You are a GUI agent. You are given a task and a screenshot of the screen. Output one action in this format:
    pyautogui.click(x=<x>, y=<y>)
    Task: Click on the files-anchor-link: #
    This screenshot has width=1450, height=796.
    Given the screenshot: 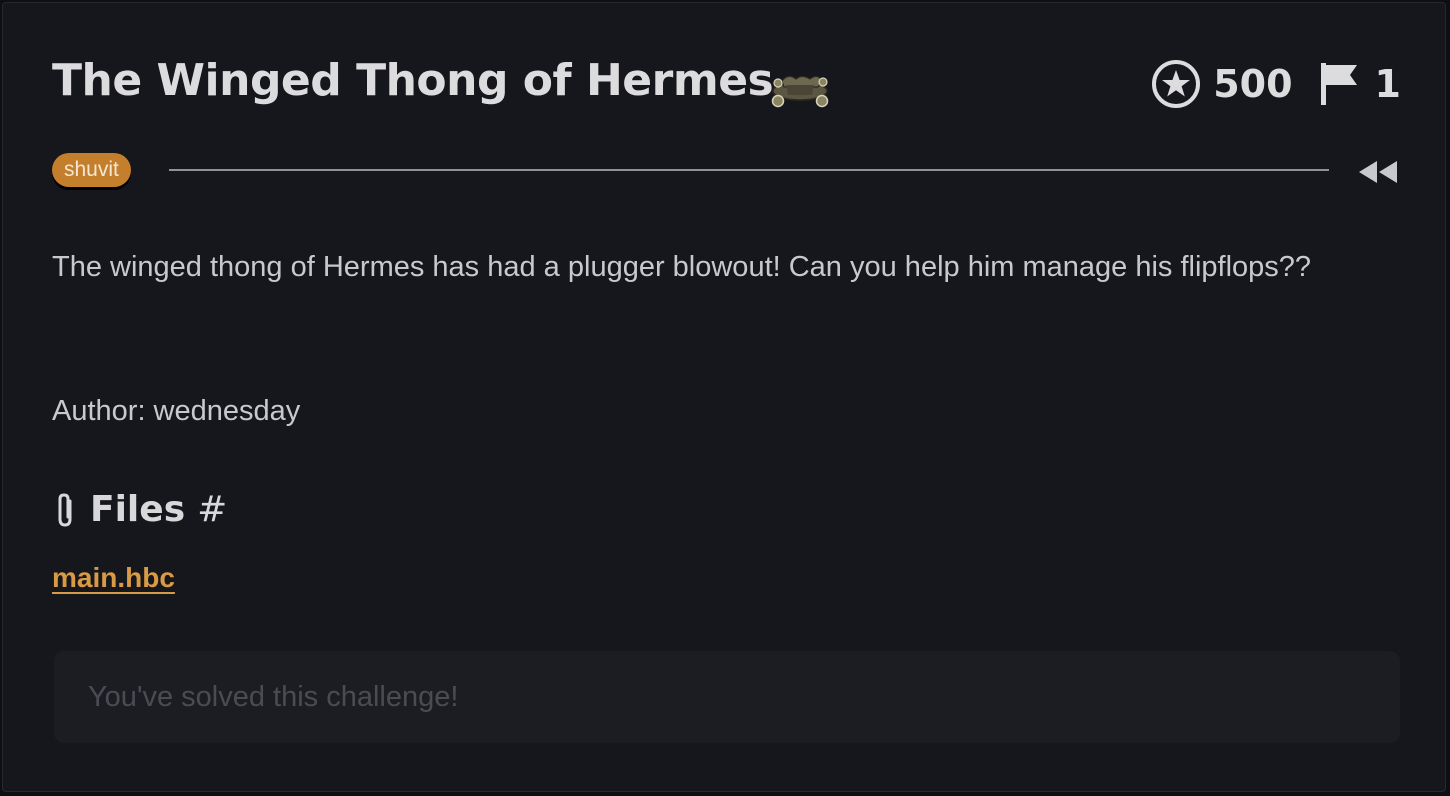 What is the action you would take?
    pyautogui.click(x=212, y=509)
    